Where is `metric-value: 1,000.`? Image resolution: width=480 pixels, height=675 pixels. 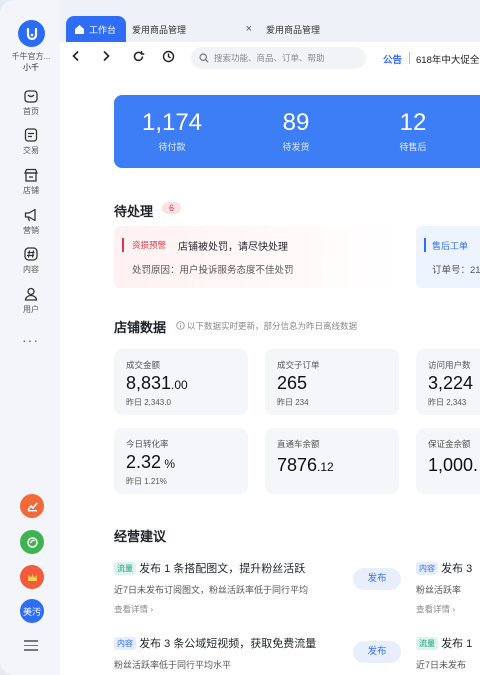 metric-value: 1,000. is located at coordinates (453, 465).